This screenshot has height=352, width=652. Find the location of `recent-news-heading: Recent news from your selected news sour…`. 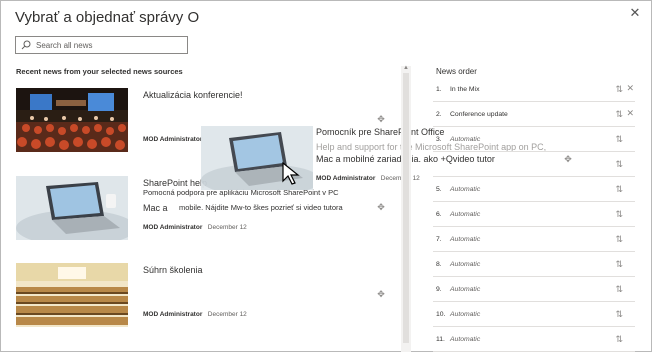

recent-news-heading: Recent news from your selected news sour… is located at coordinates (99, 71).